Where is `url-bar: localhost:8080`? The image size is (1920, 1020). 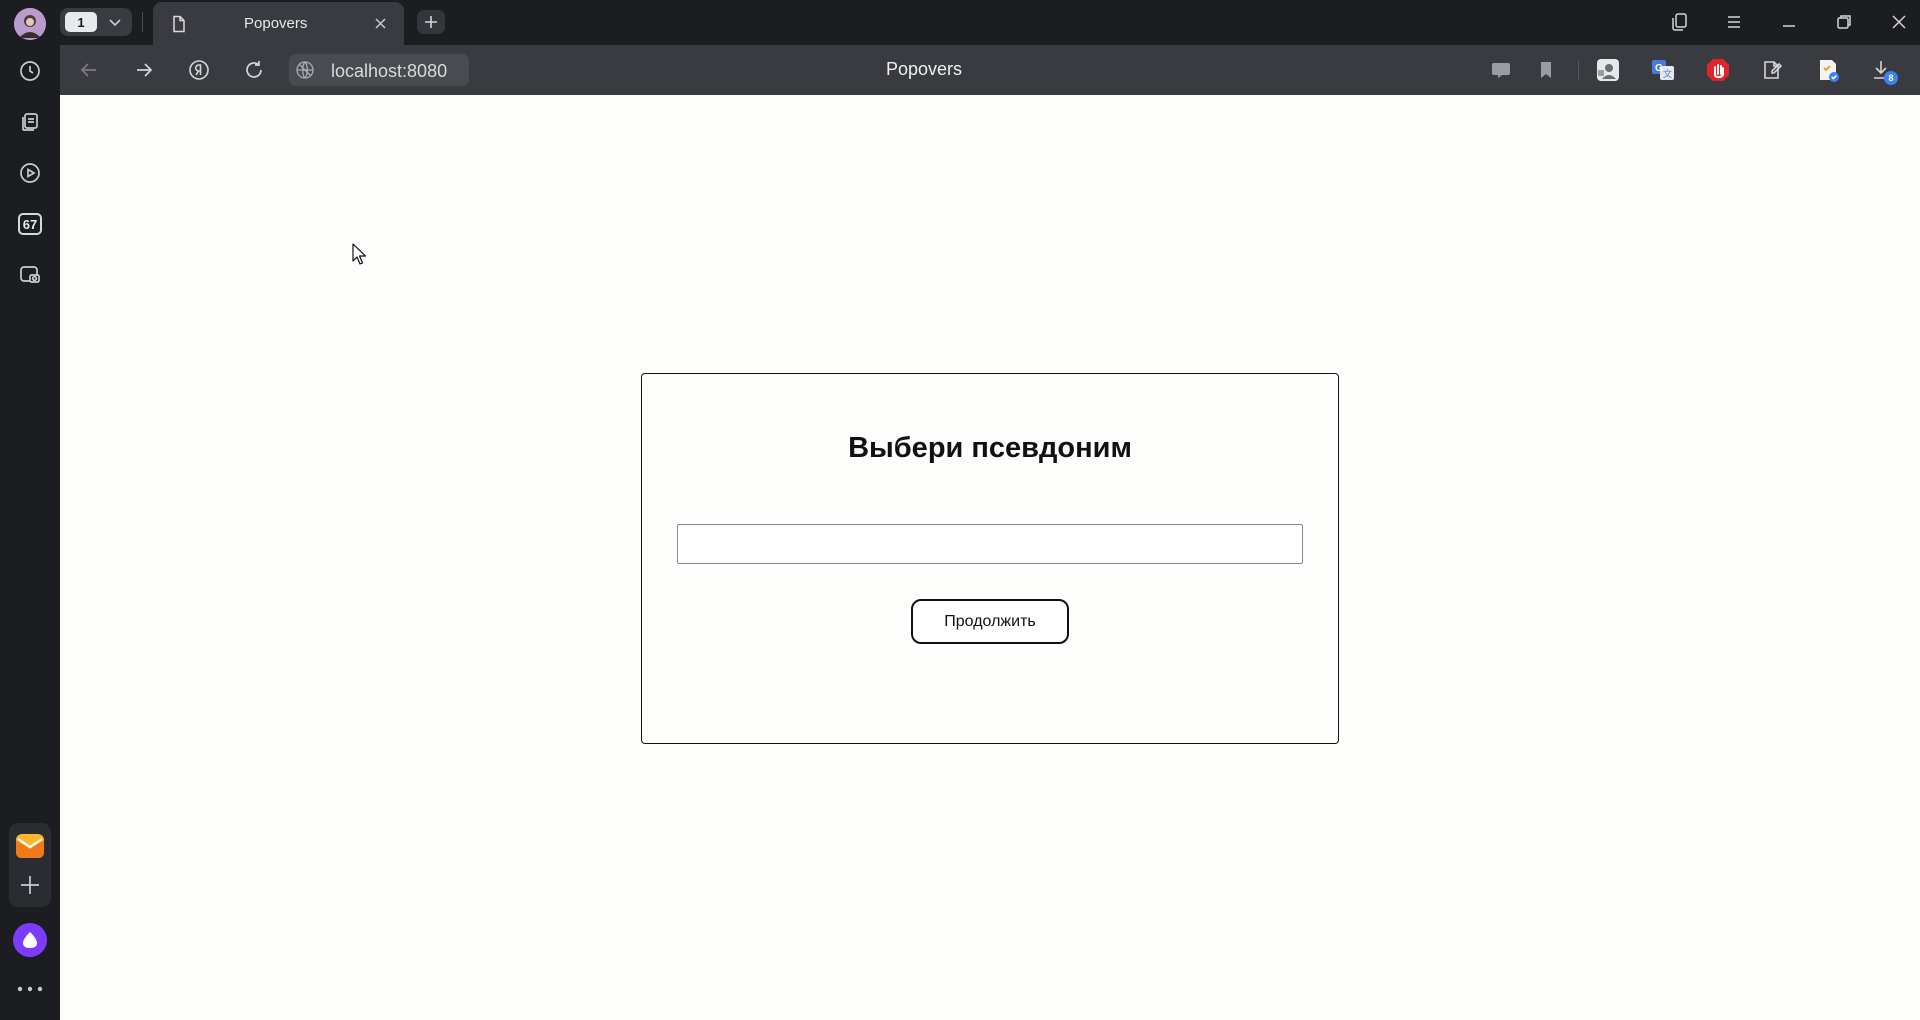 url-bar: localhost:8080 is located at coordinates (379, 70).